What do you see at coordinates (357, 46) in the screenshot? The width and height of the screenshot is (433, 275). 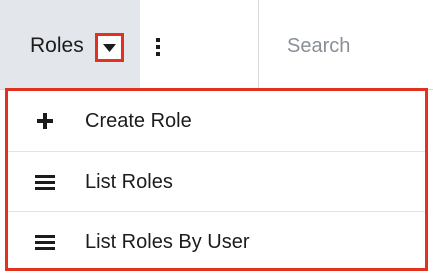 I see `search-input` at bounding box center [357, 46].